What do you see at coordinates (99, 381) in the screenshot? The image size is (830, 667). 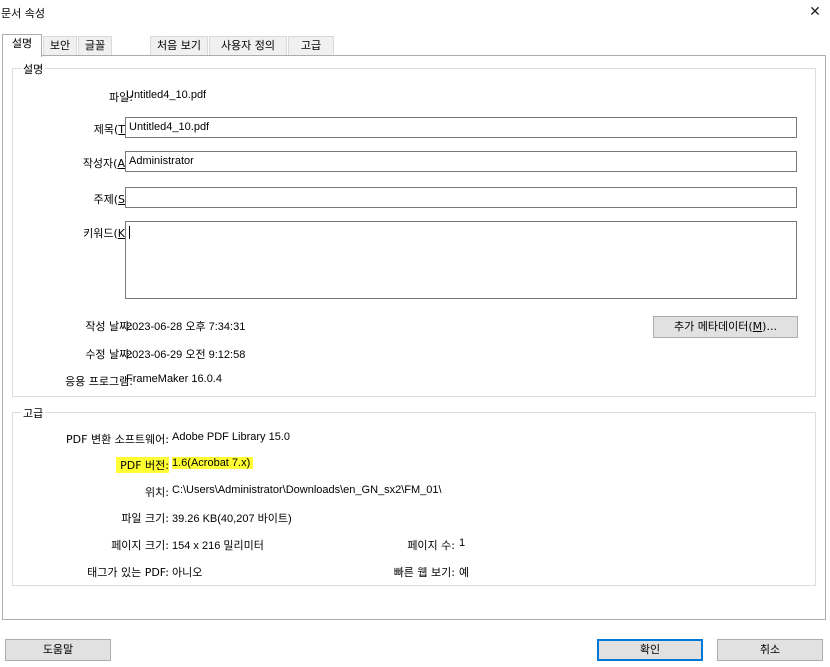 I see `application-label: 응용 프로그램:` at bounding box center [99, 381].